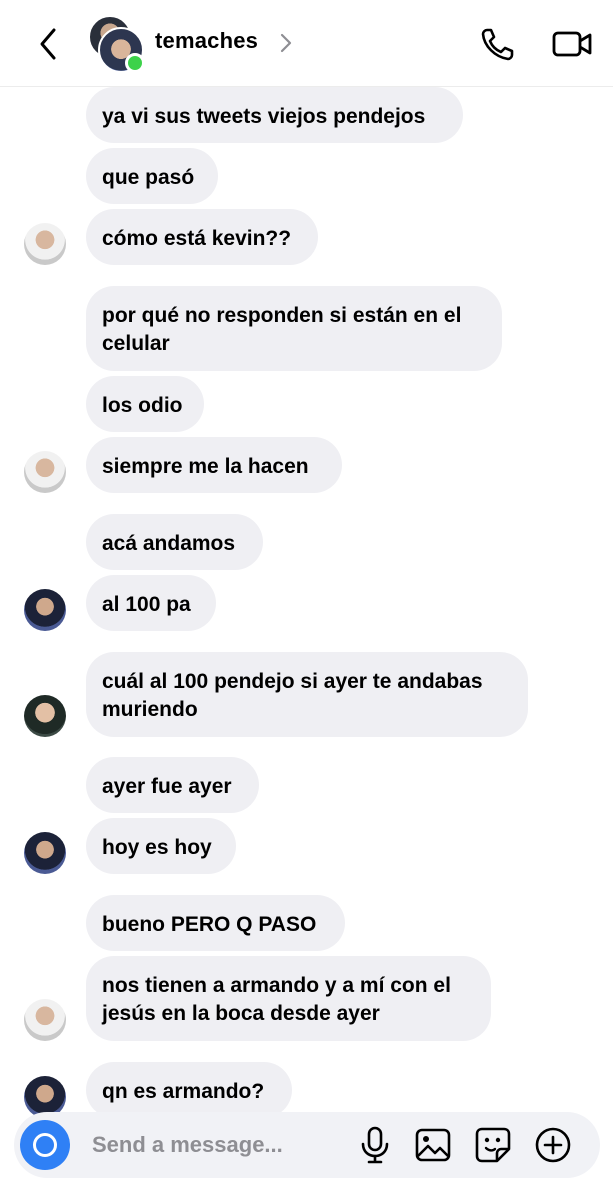 This screenshot has height=1200, width=613. I want to click on video-camera-icon, so click(572, 44).